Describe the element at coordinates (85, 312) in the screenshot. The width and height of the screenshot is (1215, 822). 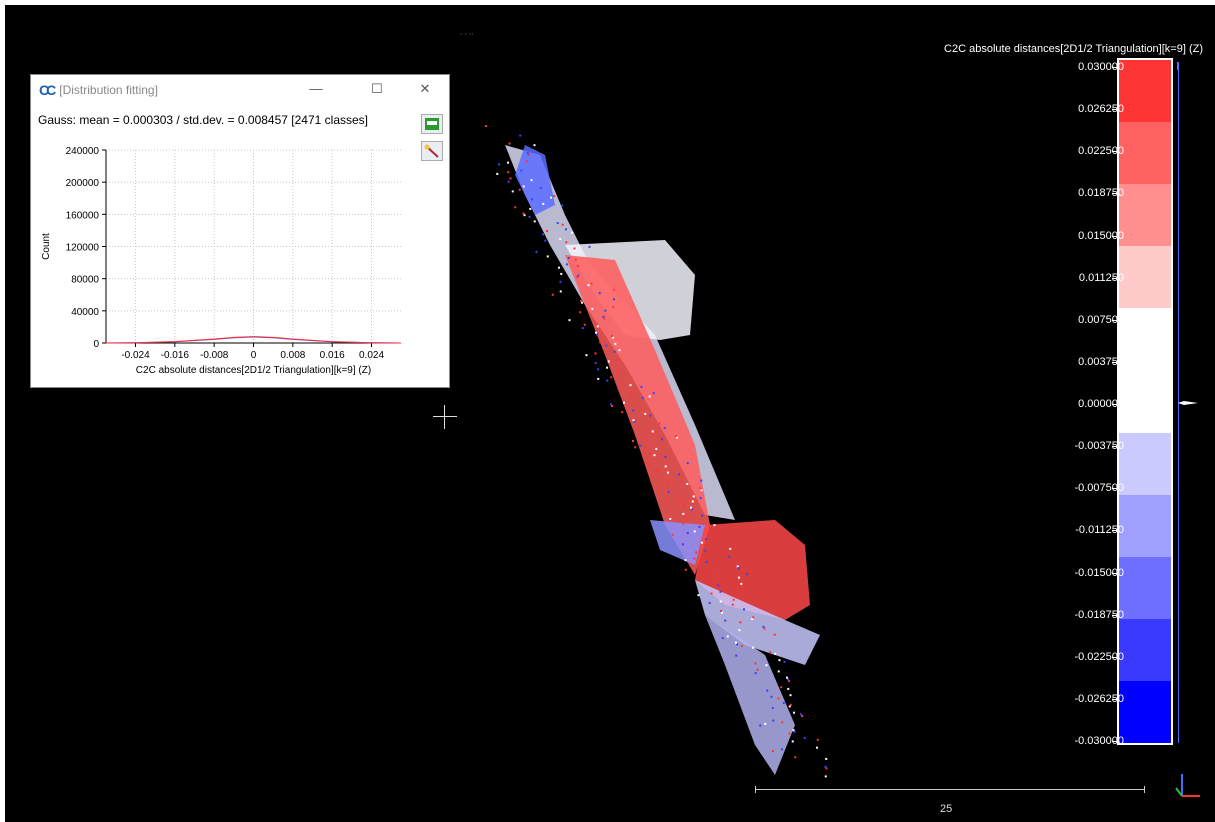
I see `y-tick-label: 40000` at that location.